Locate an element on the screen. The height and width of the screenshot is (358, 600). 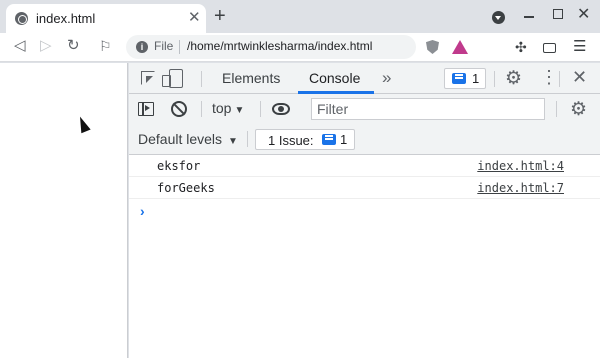
maximize-icon is located at coordinates (558, 14).